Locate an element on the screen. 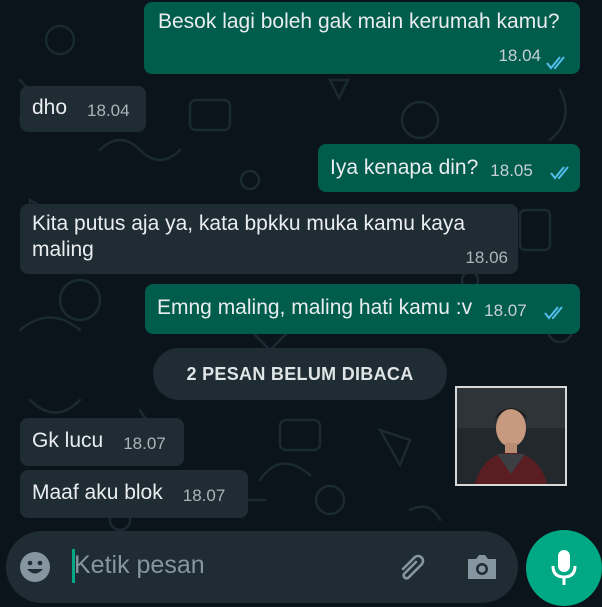  emoji-icon is located at coordinates (35, 567).